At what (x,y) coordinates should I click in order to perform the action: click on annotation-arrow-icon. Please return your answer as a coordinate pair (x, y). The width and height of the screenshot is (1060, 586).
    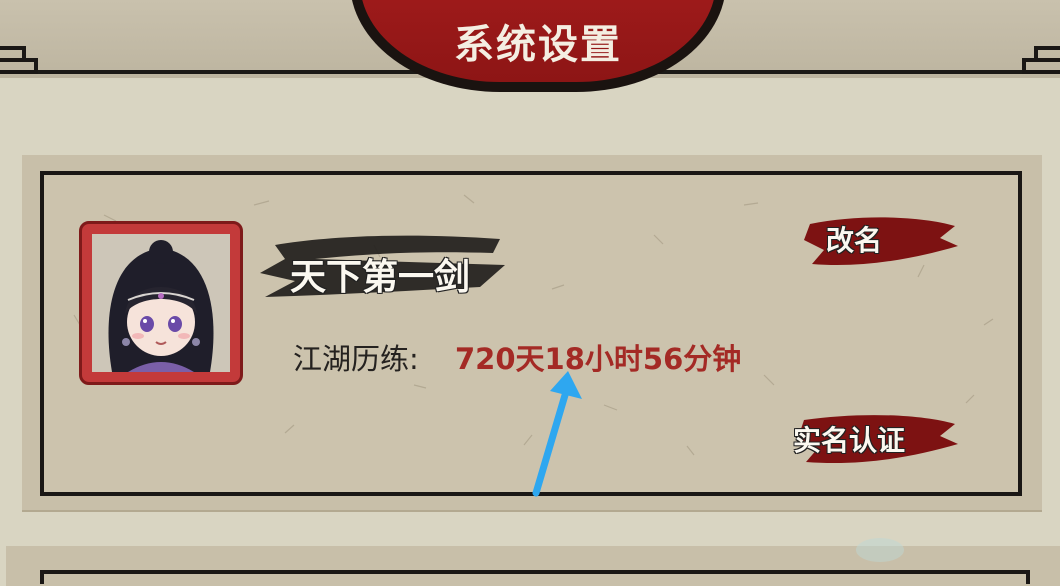
    Looking at the image, I should click on (557, 434).